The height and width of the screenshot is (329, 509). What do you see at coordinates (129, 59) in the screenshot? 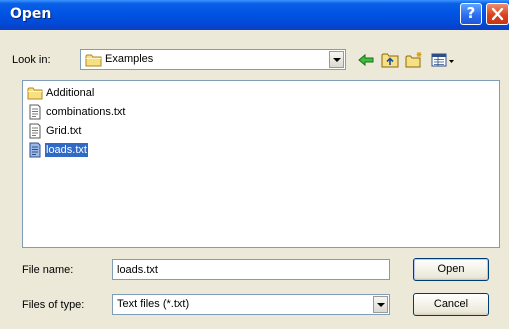
I see `look-in-value: Examples` at bounding box center [129, 59].